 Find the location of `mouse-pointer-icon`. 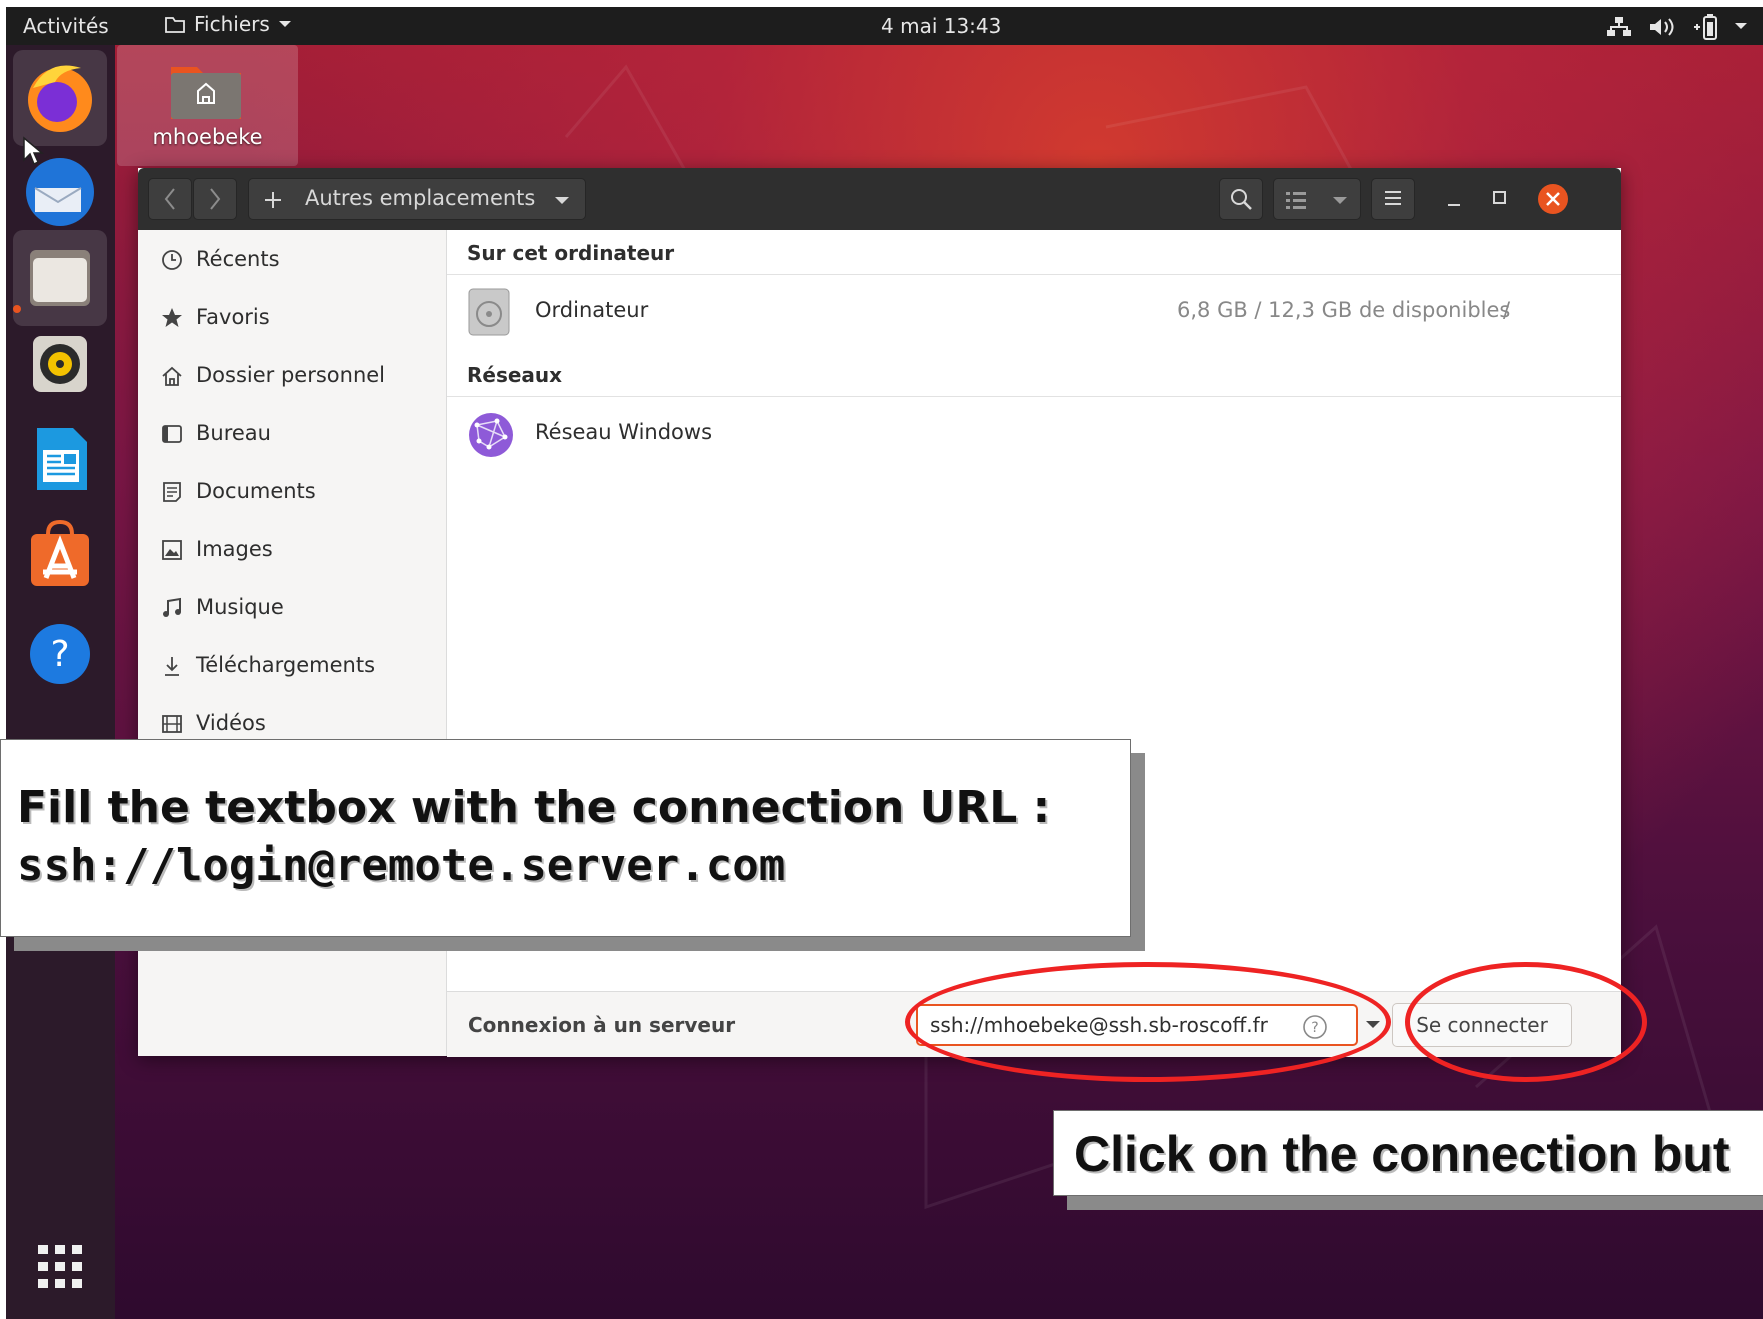

mouse-pointer-icon is located at coordinates (34, 151).